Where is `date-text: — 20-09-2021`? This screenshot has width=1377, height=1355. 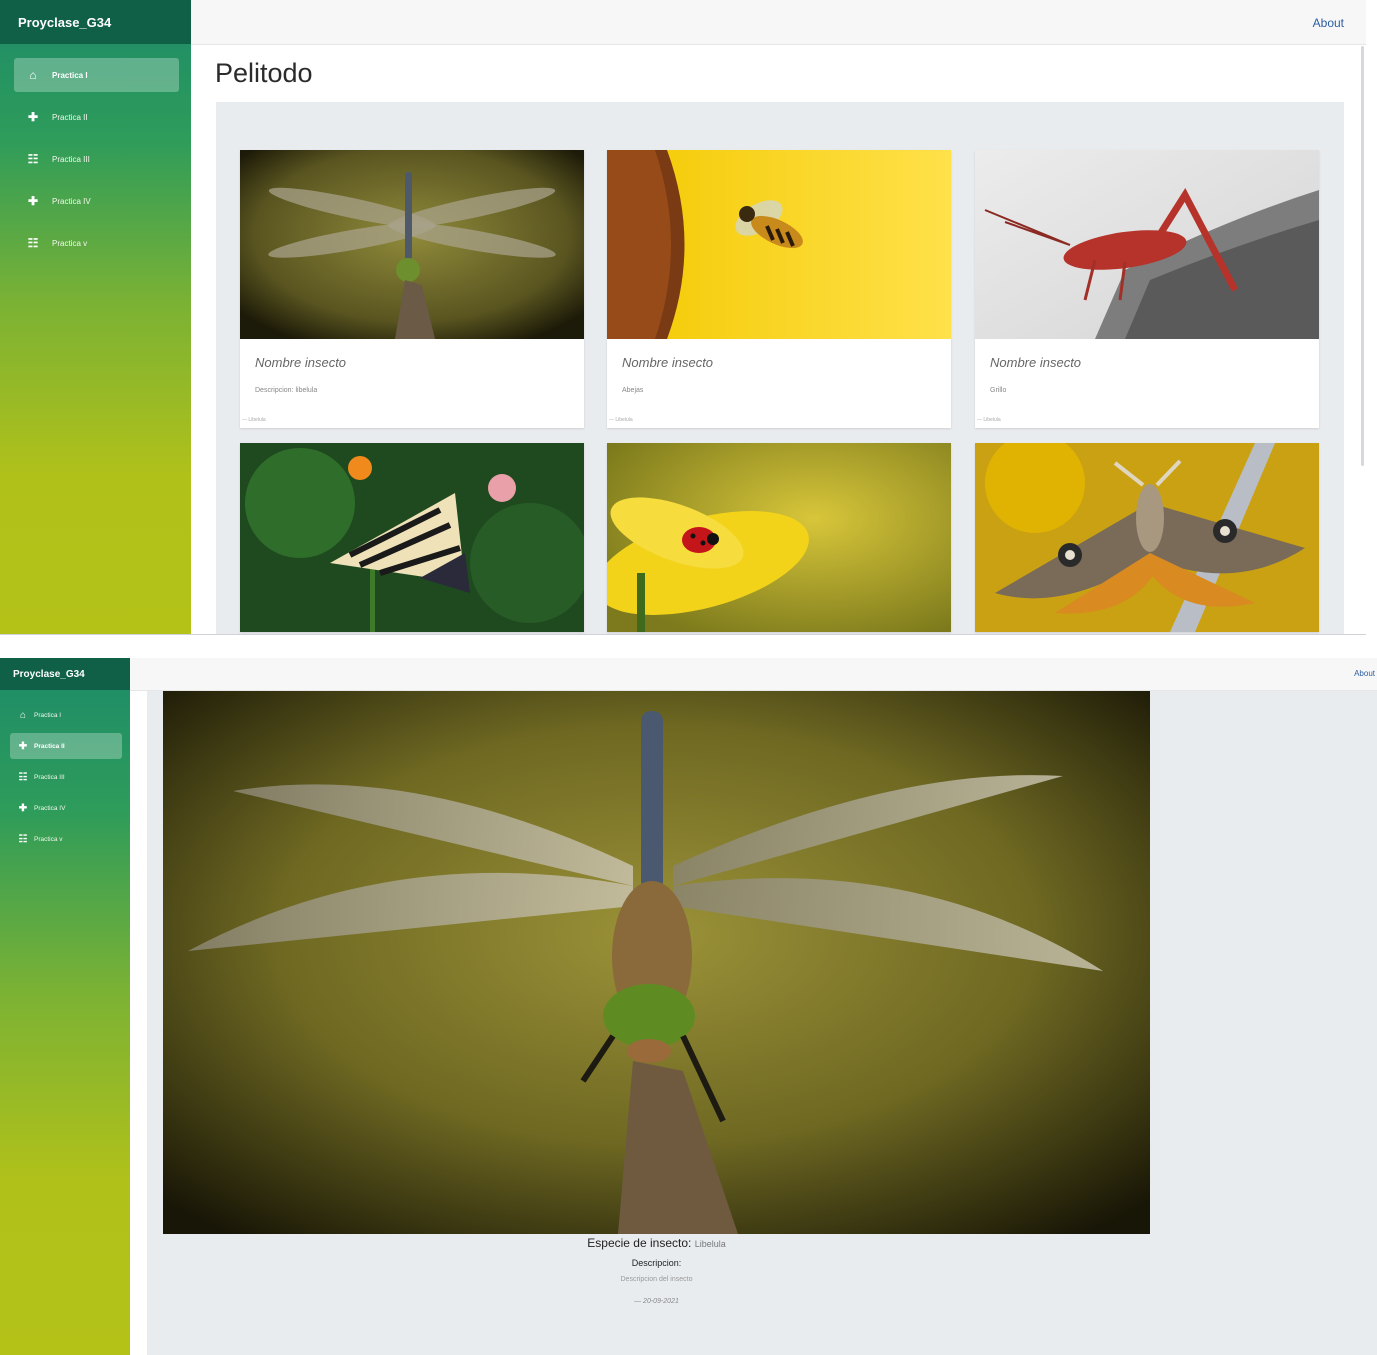 date-text: — 20-09-2021 is located at coordinates (656, 1301).